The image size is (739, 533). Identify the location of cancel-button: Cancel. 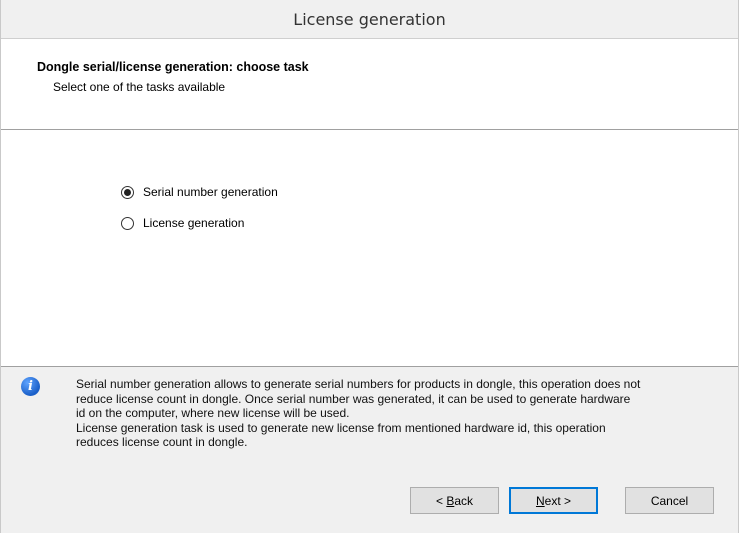
(669, 500).